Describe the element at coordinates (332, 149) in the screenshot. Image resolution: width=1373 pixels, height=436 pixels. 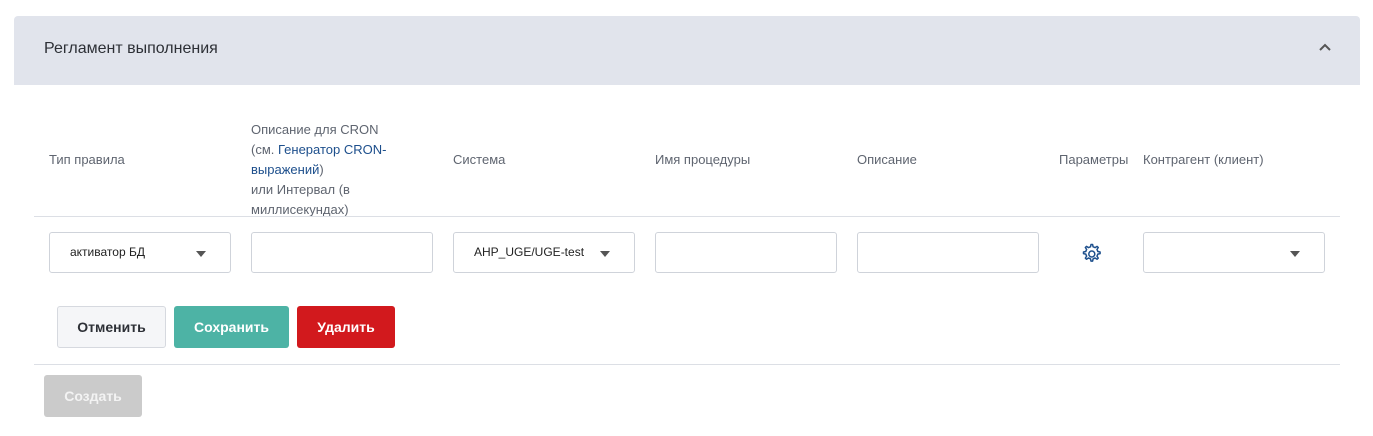
I see `cron-generator-link: Генератор CRON-` at that location.